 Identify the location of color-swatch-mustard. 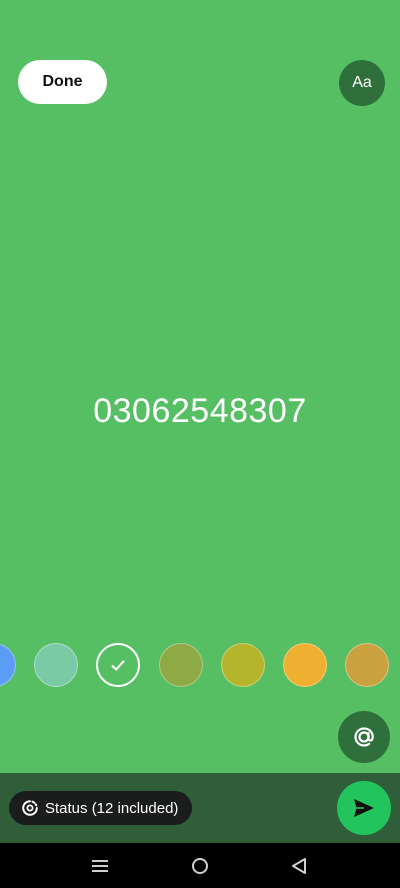
(243, 665).